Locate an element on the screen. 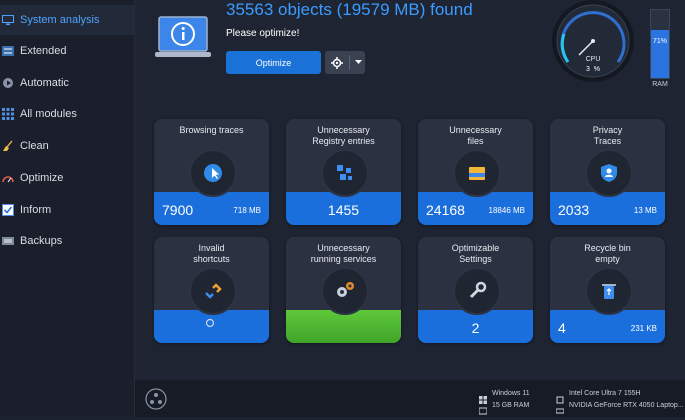 This screenshot has width=685, height=420. card-browsing-traces: Browsing traces 7900 718 MB is located at coordinates (211, 172).